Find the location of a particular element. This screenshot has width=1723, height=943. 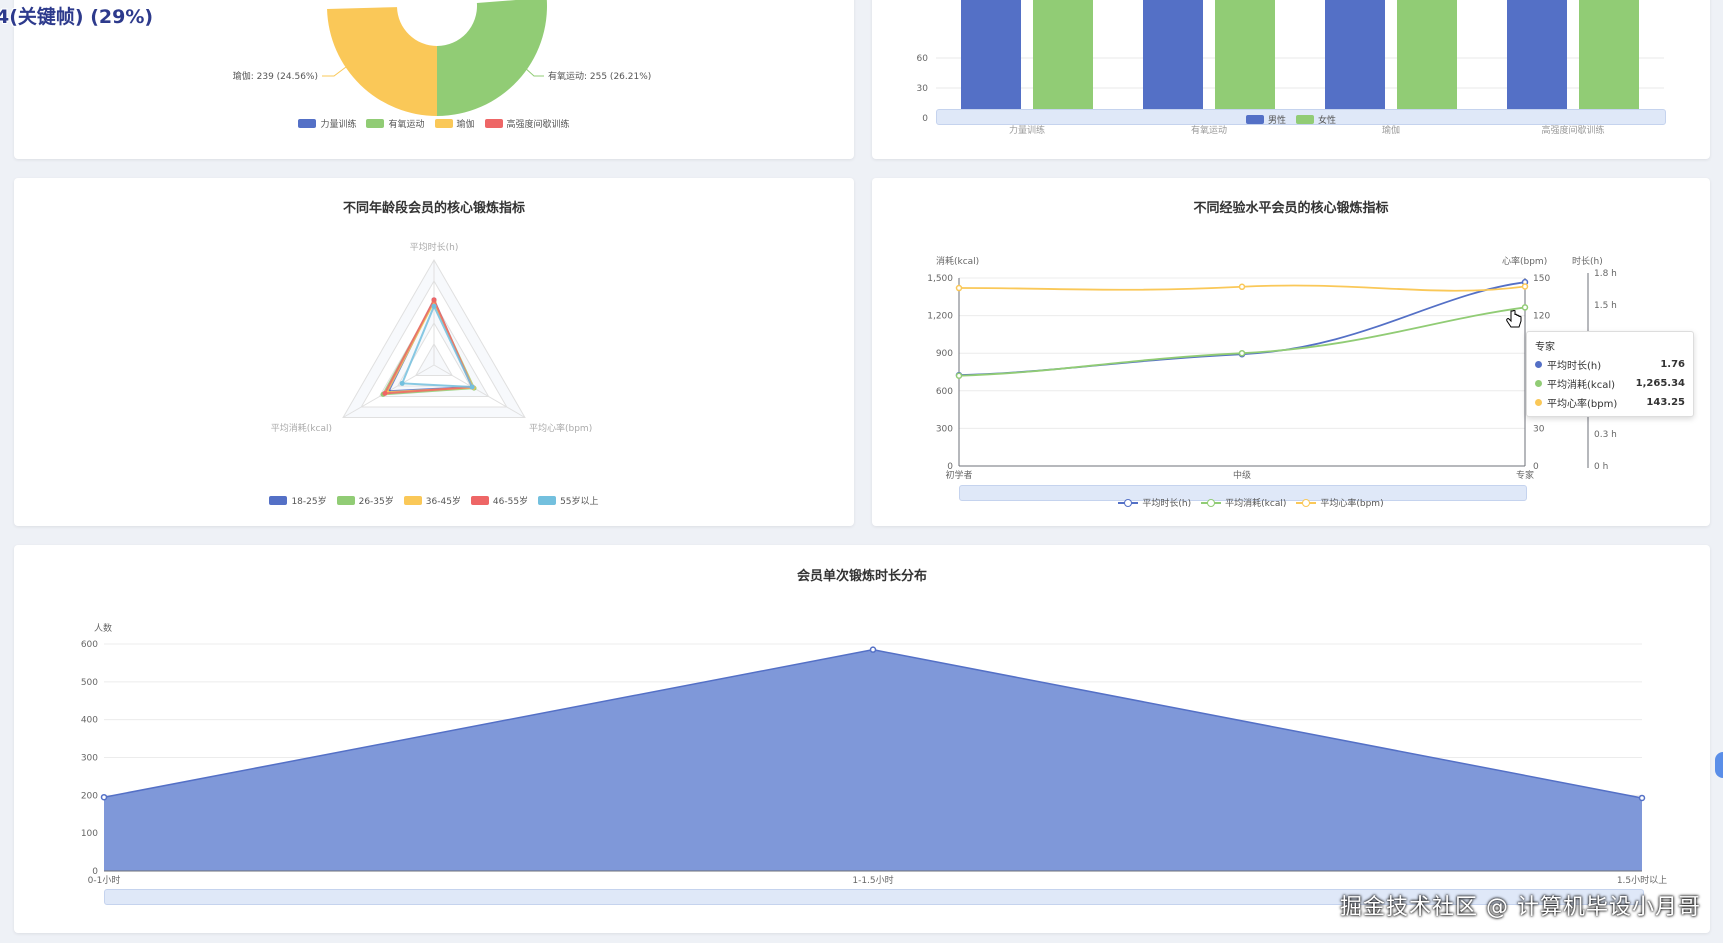

legend-item: 46-55岁 is located at coordinates (499, 500).